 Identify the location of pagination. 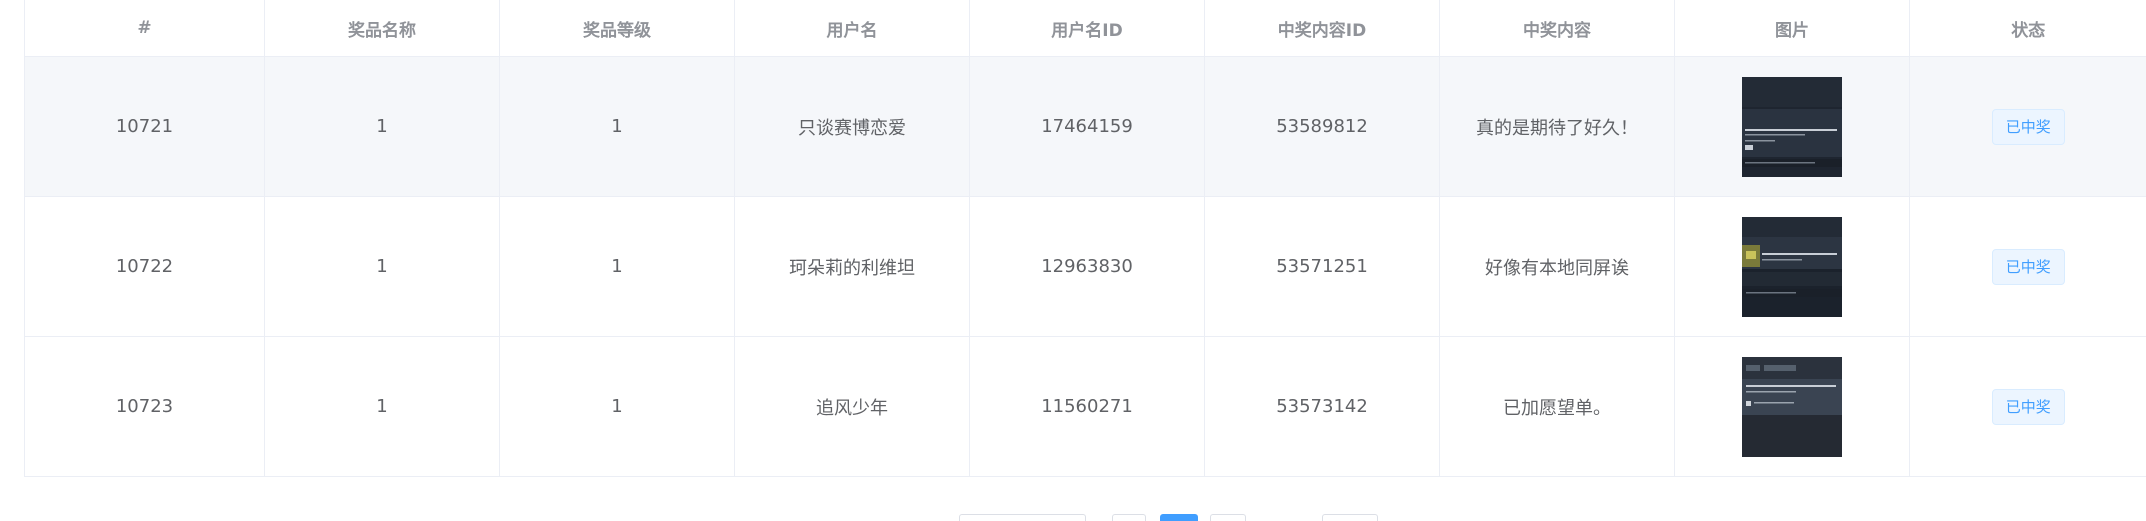
(1073, 517).